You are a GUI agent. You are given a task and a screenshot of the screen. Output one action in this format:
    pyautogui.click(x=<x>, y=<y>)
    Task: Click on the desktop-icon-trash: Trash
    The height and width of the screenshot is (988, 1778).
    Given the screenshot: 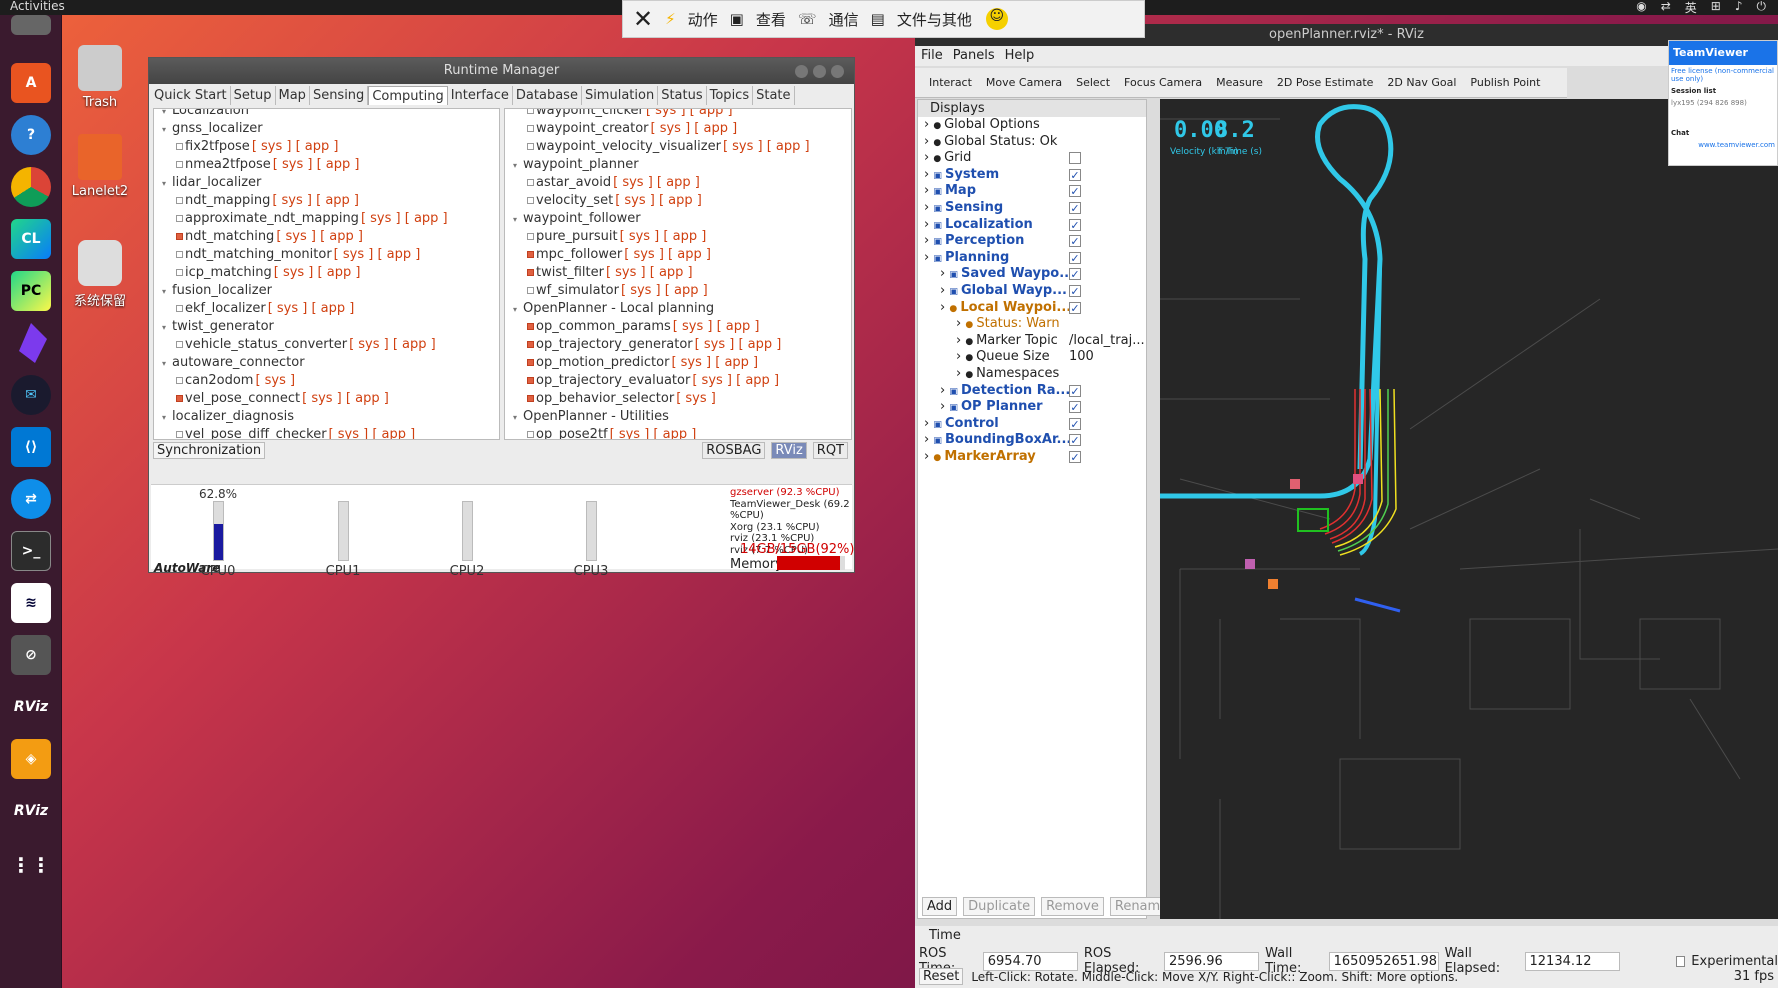 What is the action you would take?
    pyautogui.click(x=100, y=77)
    